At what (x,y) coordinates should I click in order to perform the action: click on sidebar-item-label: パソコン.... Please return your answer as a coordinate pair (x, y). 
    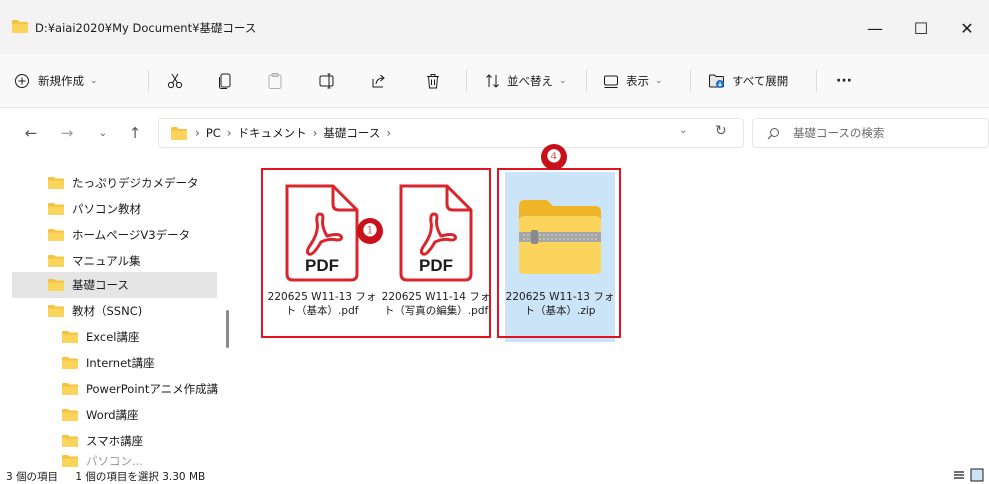
    Looking at the image, I should click on (114, 461).